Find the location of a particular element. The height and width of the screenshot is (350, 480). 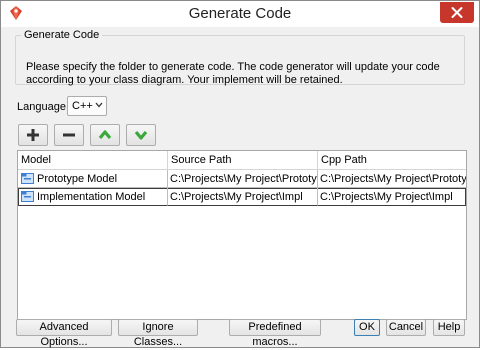

model-cell: Implementation Model is located at coordinates (93, 197).